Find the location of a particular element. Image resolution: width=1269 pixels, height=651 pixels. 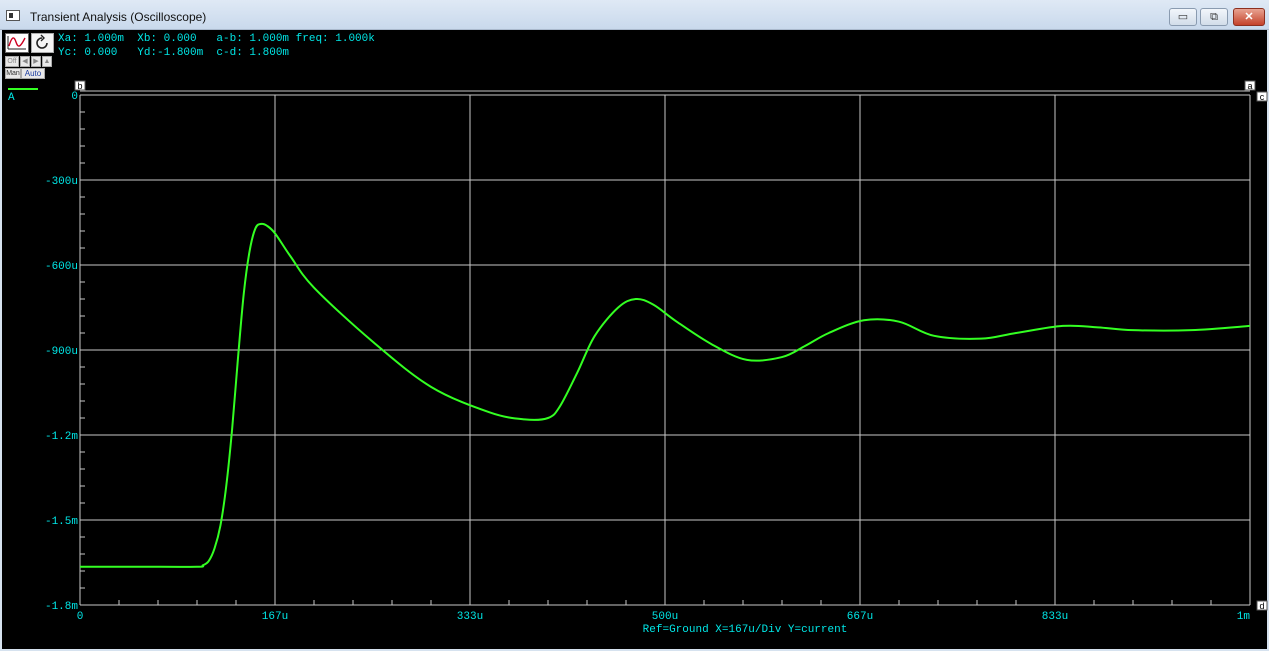

y-tick-label: 0 is located at coordinates (74, 97).